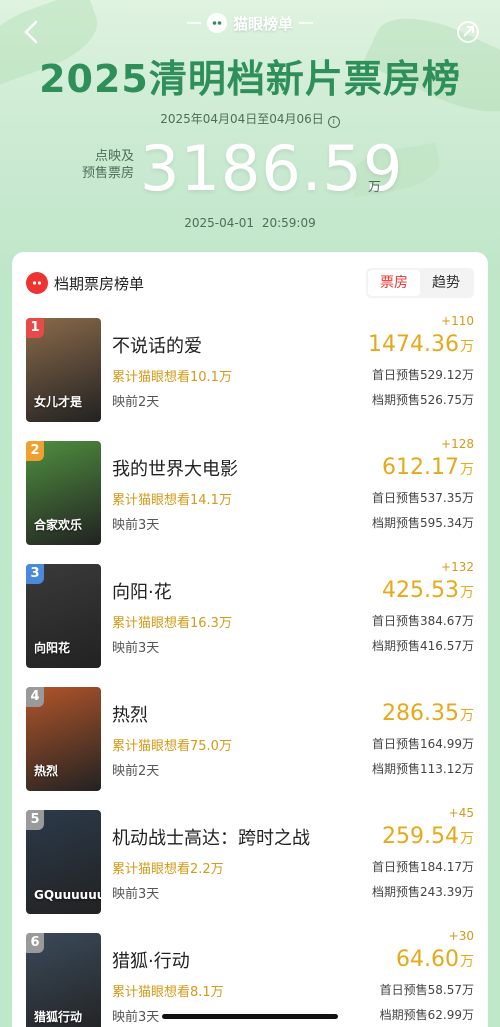 The width and height of the screenshot is (500, 1027). Describe the element at coordinates (35, 574) in the screenshot. I see `rank-badge: 3` at that location.